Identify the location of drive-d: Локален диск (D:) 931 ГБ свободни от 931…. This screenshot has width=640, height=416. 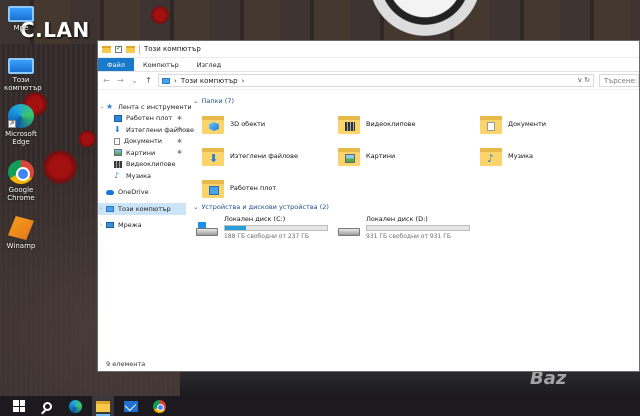
(404, 230).